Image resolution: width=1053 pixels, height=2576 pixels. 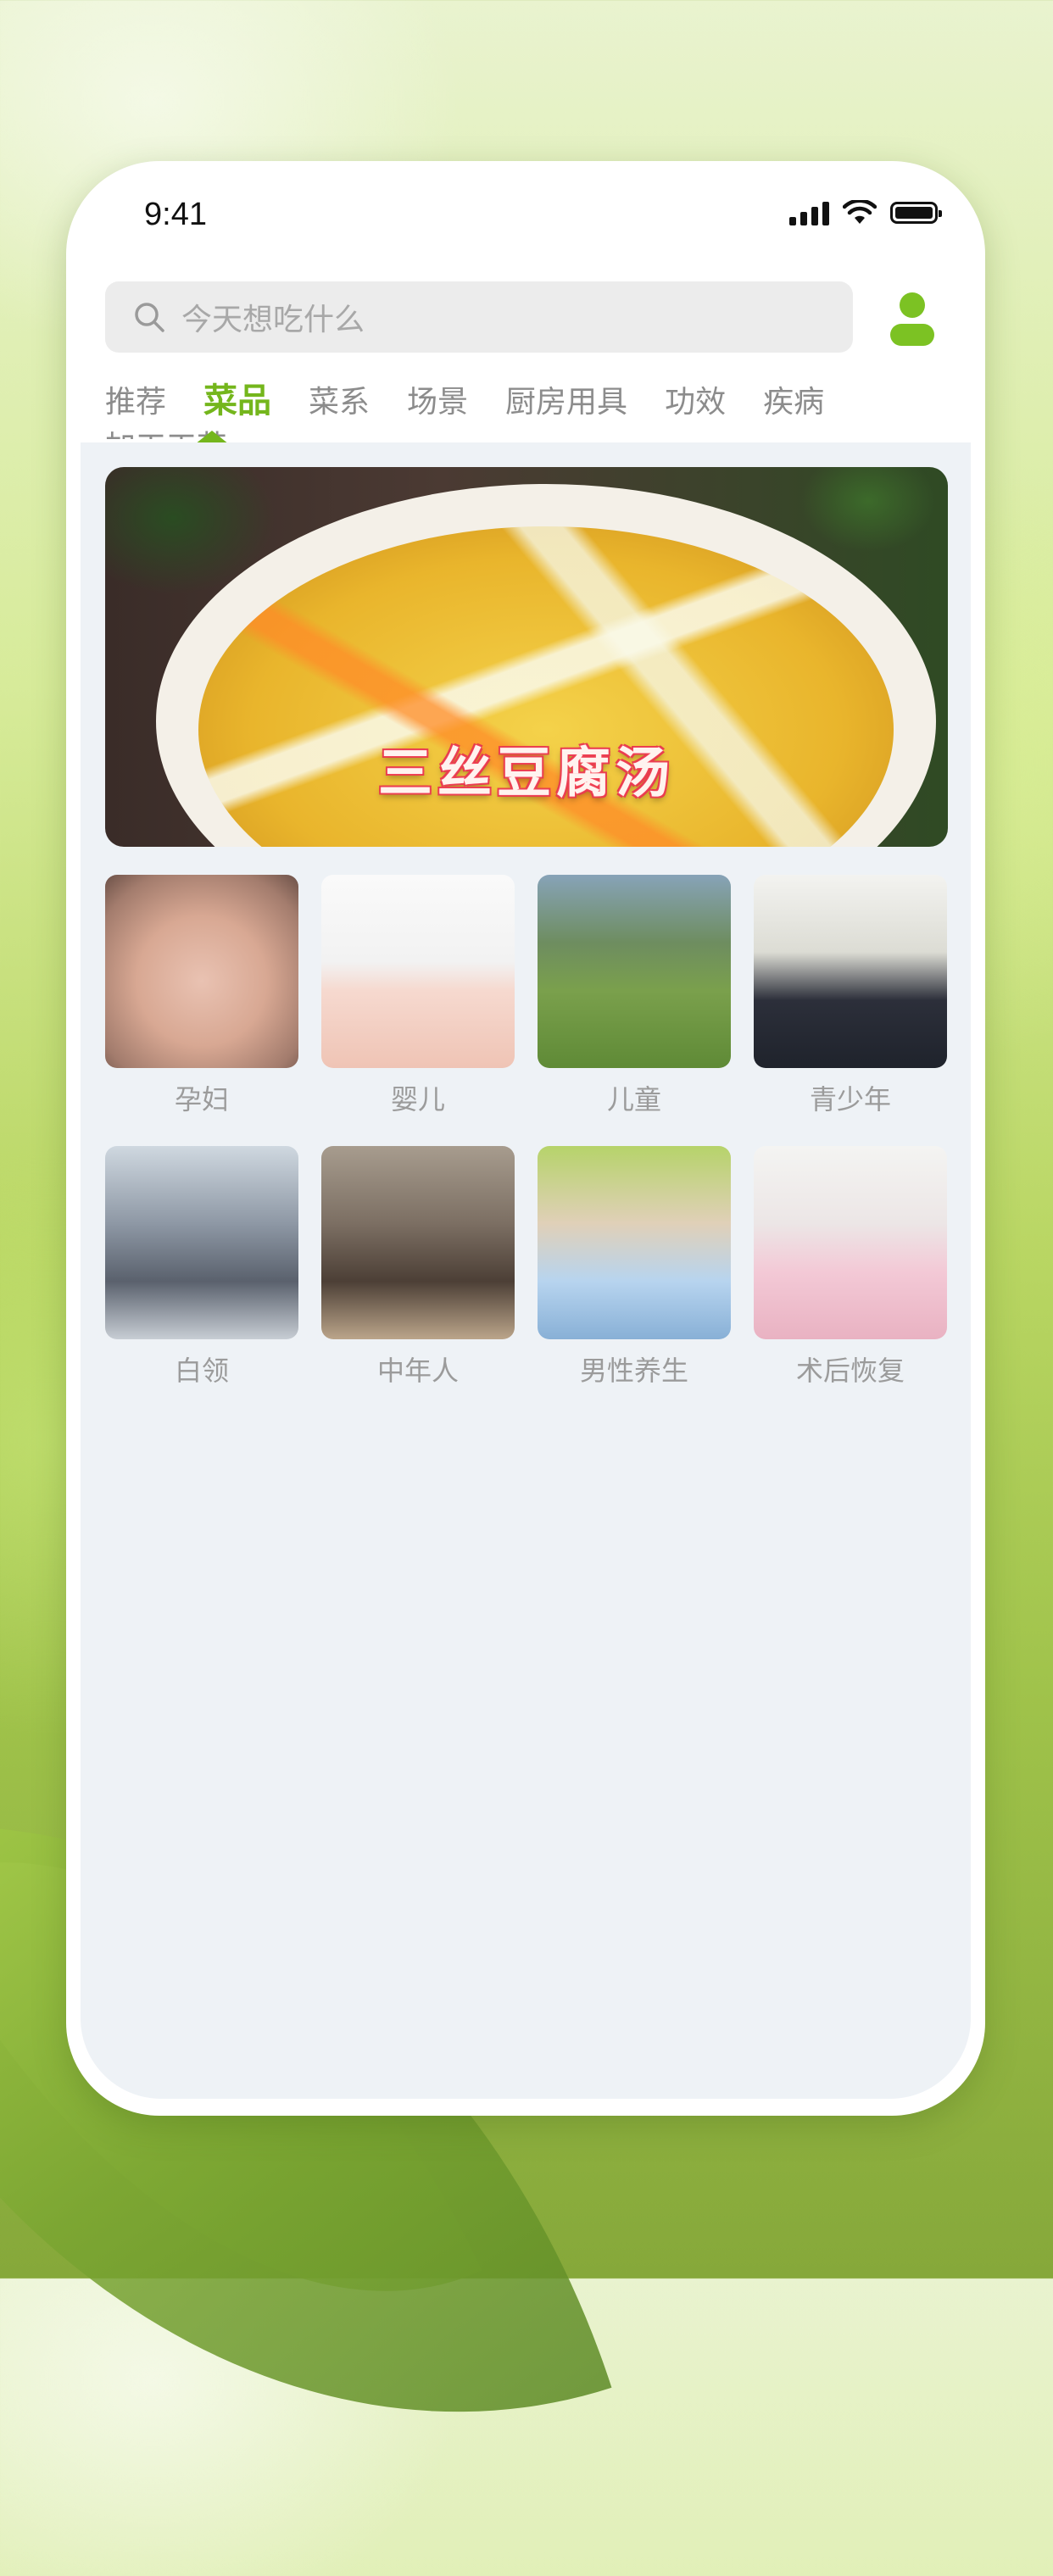 What do you see at coordinates (273, 320) in the screenshot?
I see `search-placeholder: 今天想吃什么` at bounding box center [273, 320].